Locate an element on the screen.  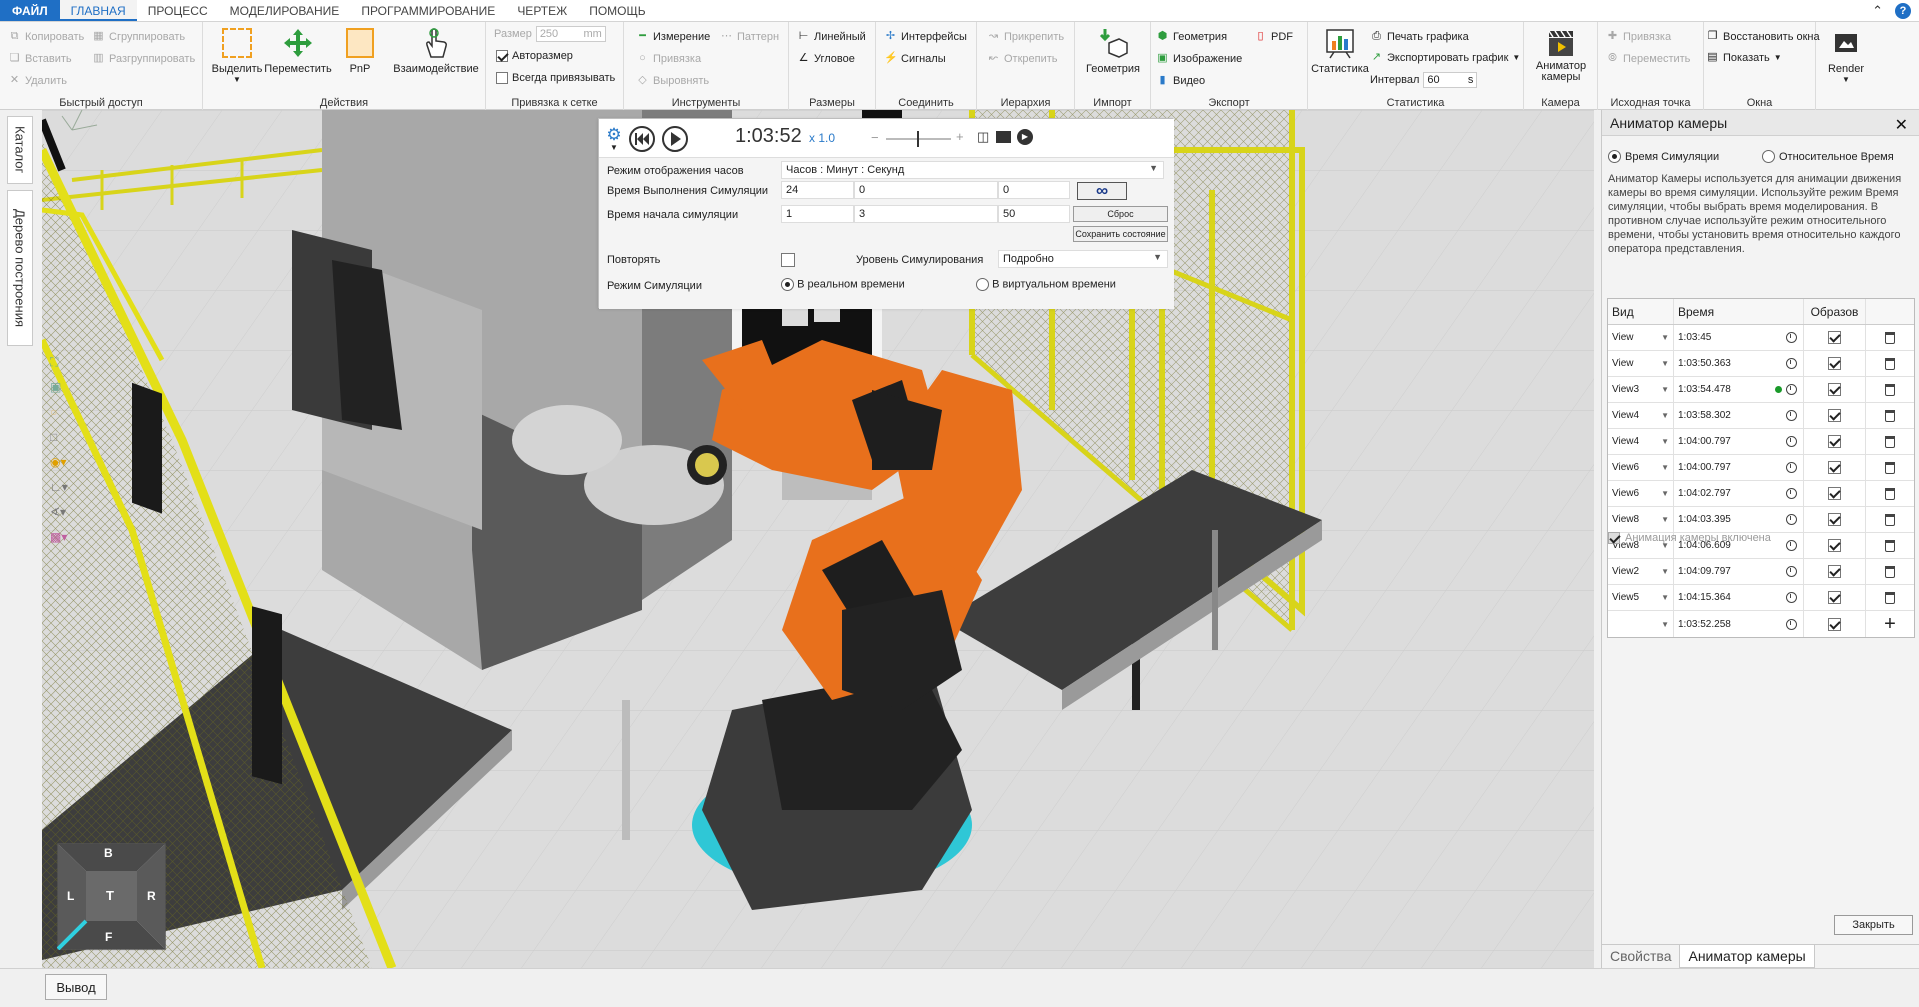
autosize-checkbox: Авторазмер is located at coordinates (534, 56).